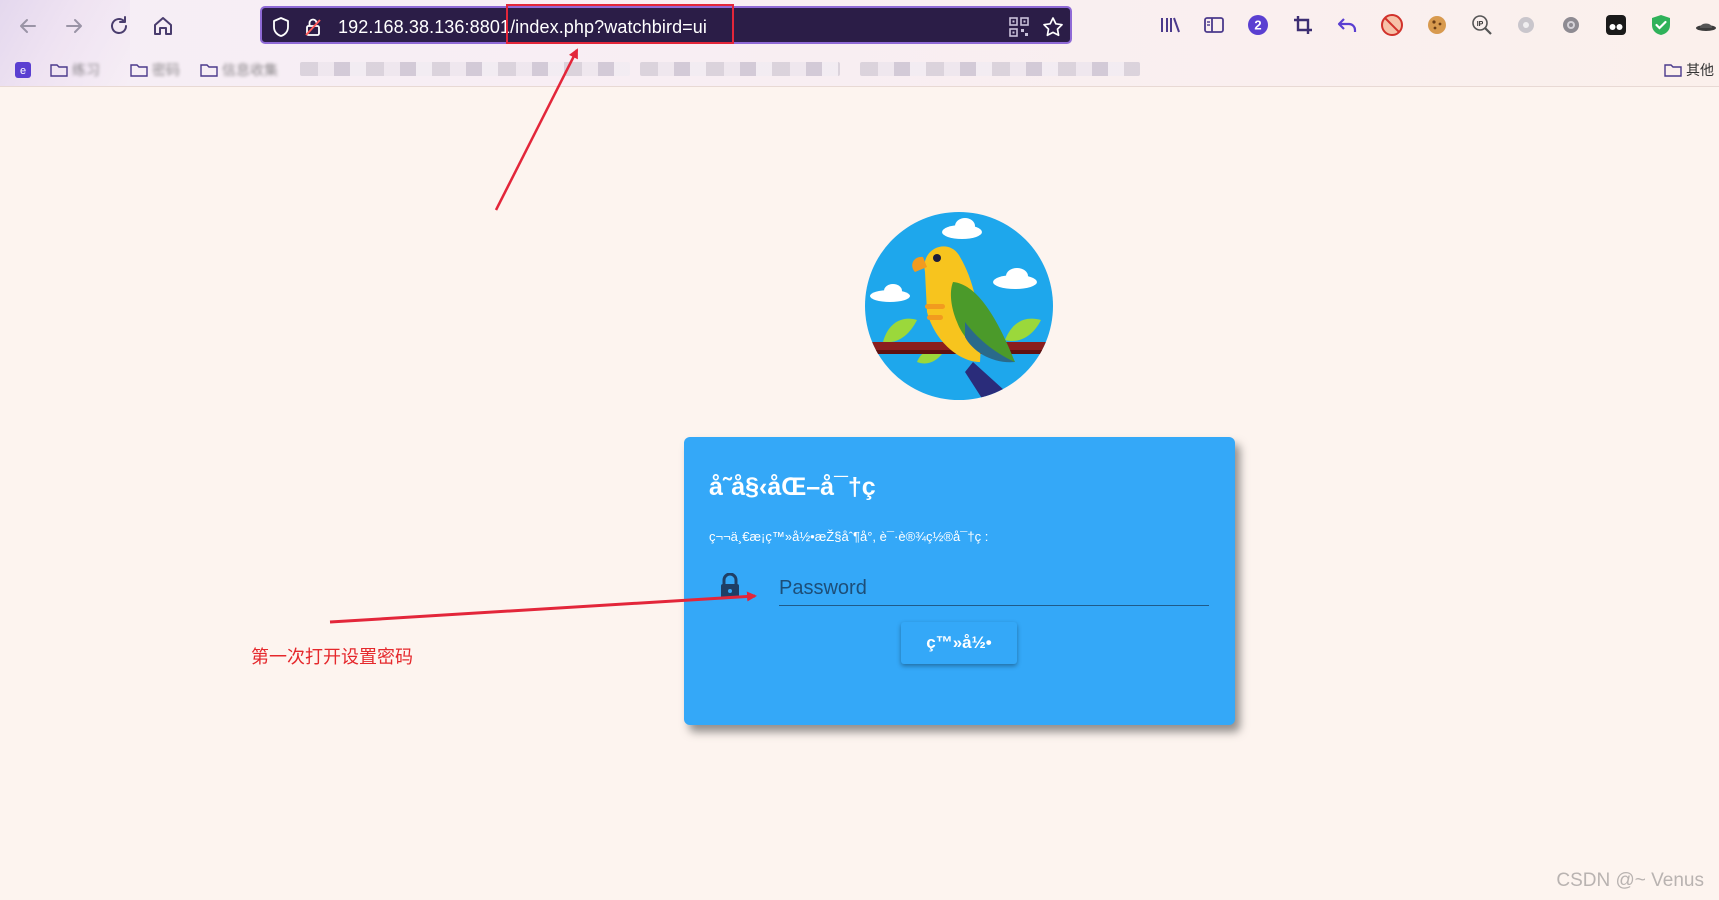  I want to click on bookmarks-bar: e 练习 密码 信息收集 其他, so click(859, 70).